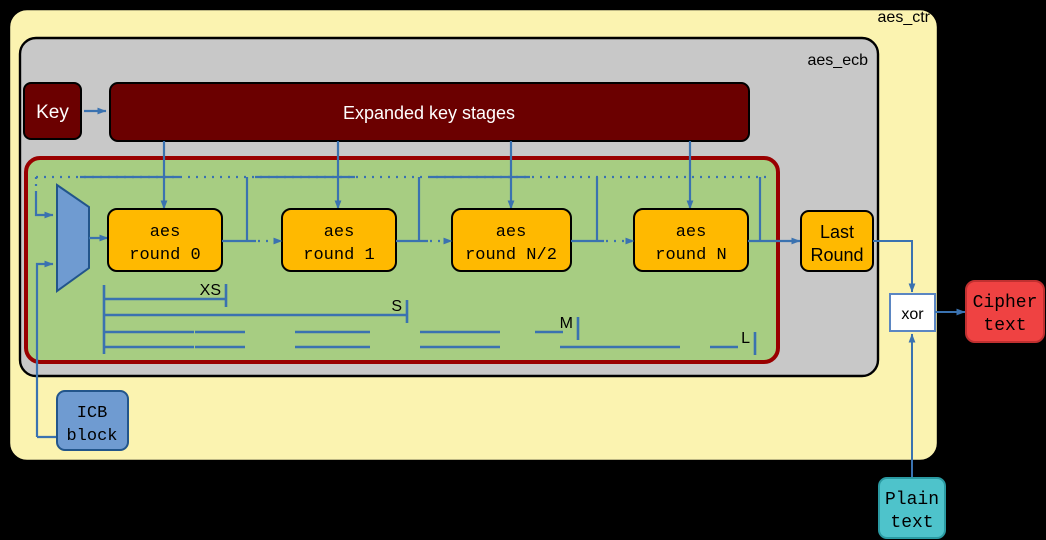 This screenshot has height=540, width=1046. Describe the element at coordinates (566, 323) in the screenshot. I see `bracket-m-label: M` at that location.